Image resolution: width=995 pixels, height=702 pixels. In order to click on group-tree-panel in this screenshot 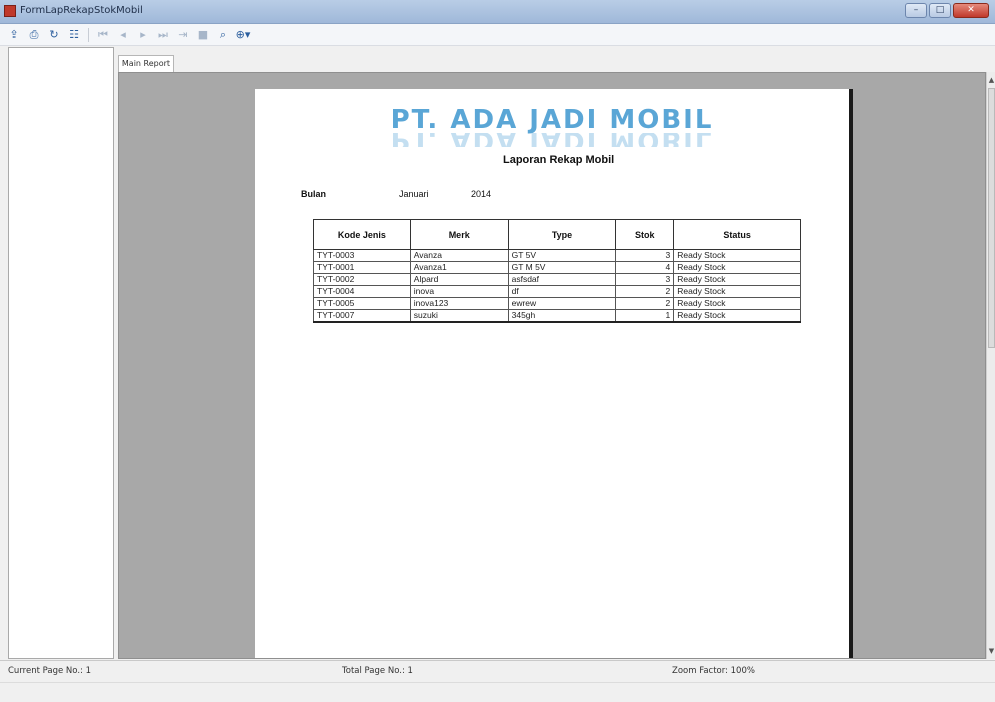, I will do `click(61, 353)`.